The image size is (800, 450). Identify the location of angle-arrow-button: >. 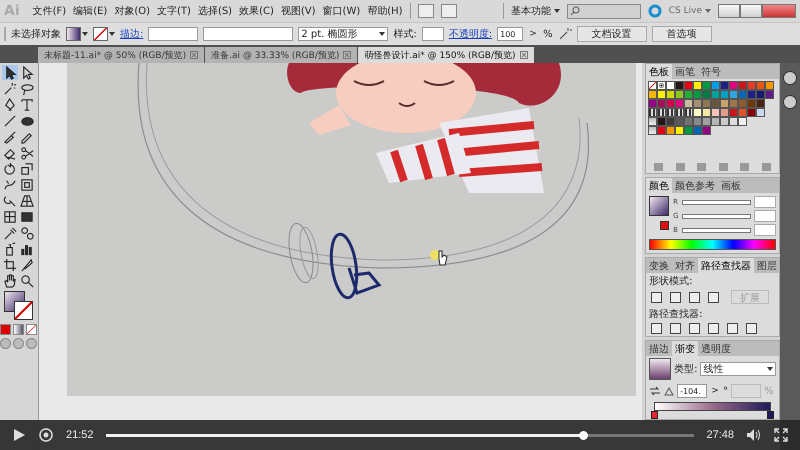
(715, 391).